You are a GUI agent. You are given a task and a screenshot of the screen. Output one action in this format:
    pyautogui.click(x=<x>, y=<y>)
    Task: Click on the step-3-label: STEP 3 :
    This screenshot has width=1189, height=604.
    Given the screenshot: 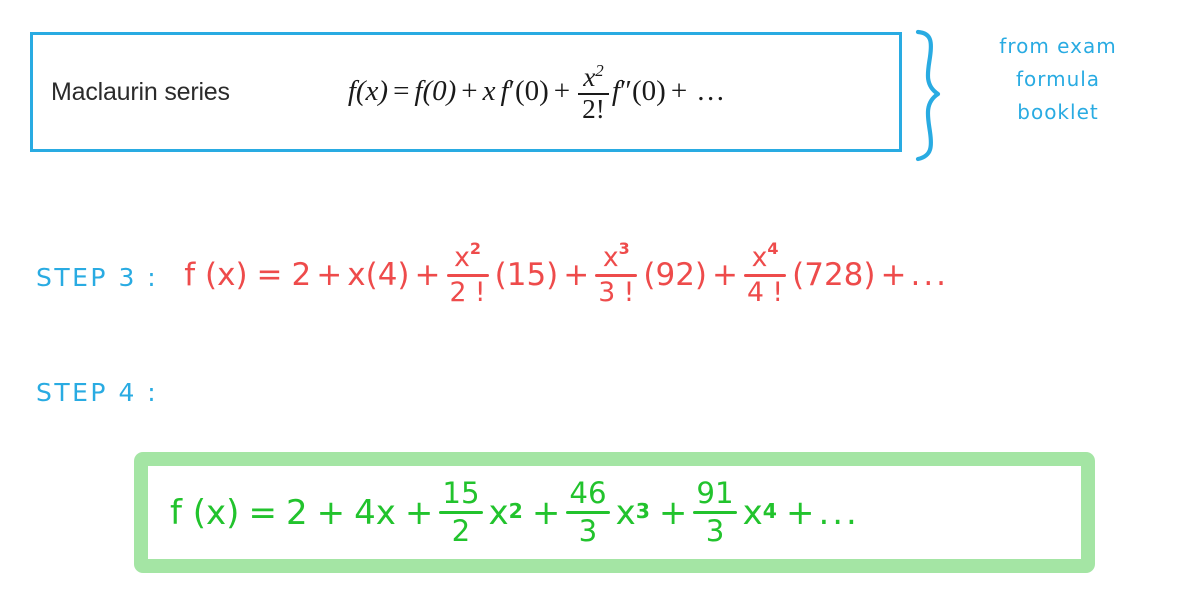 What is the action you would take?
    pyautogui.click(x=97, y=277)
    